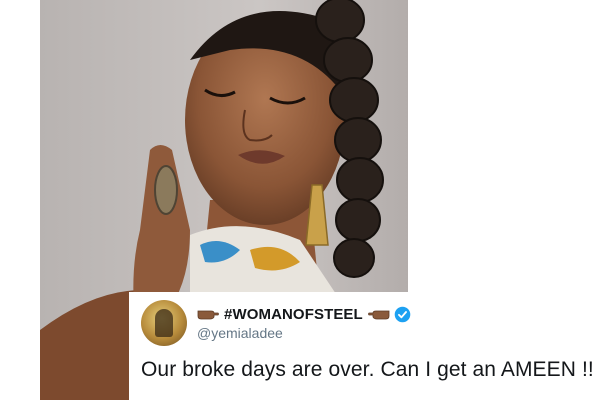  What do you see at coordinates (402, 314) in the screenshot?
I see `verified-badge-icon` at bounding box center [402, 314].